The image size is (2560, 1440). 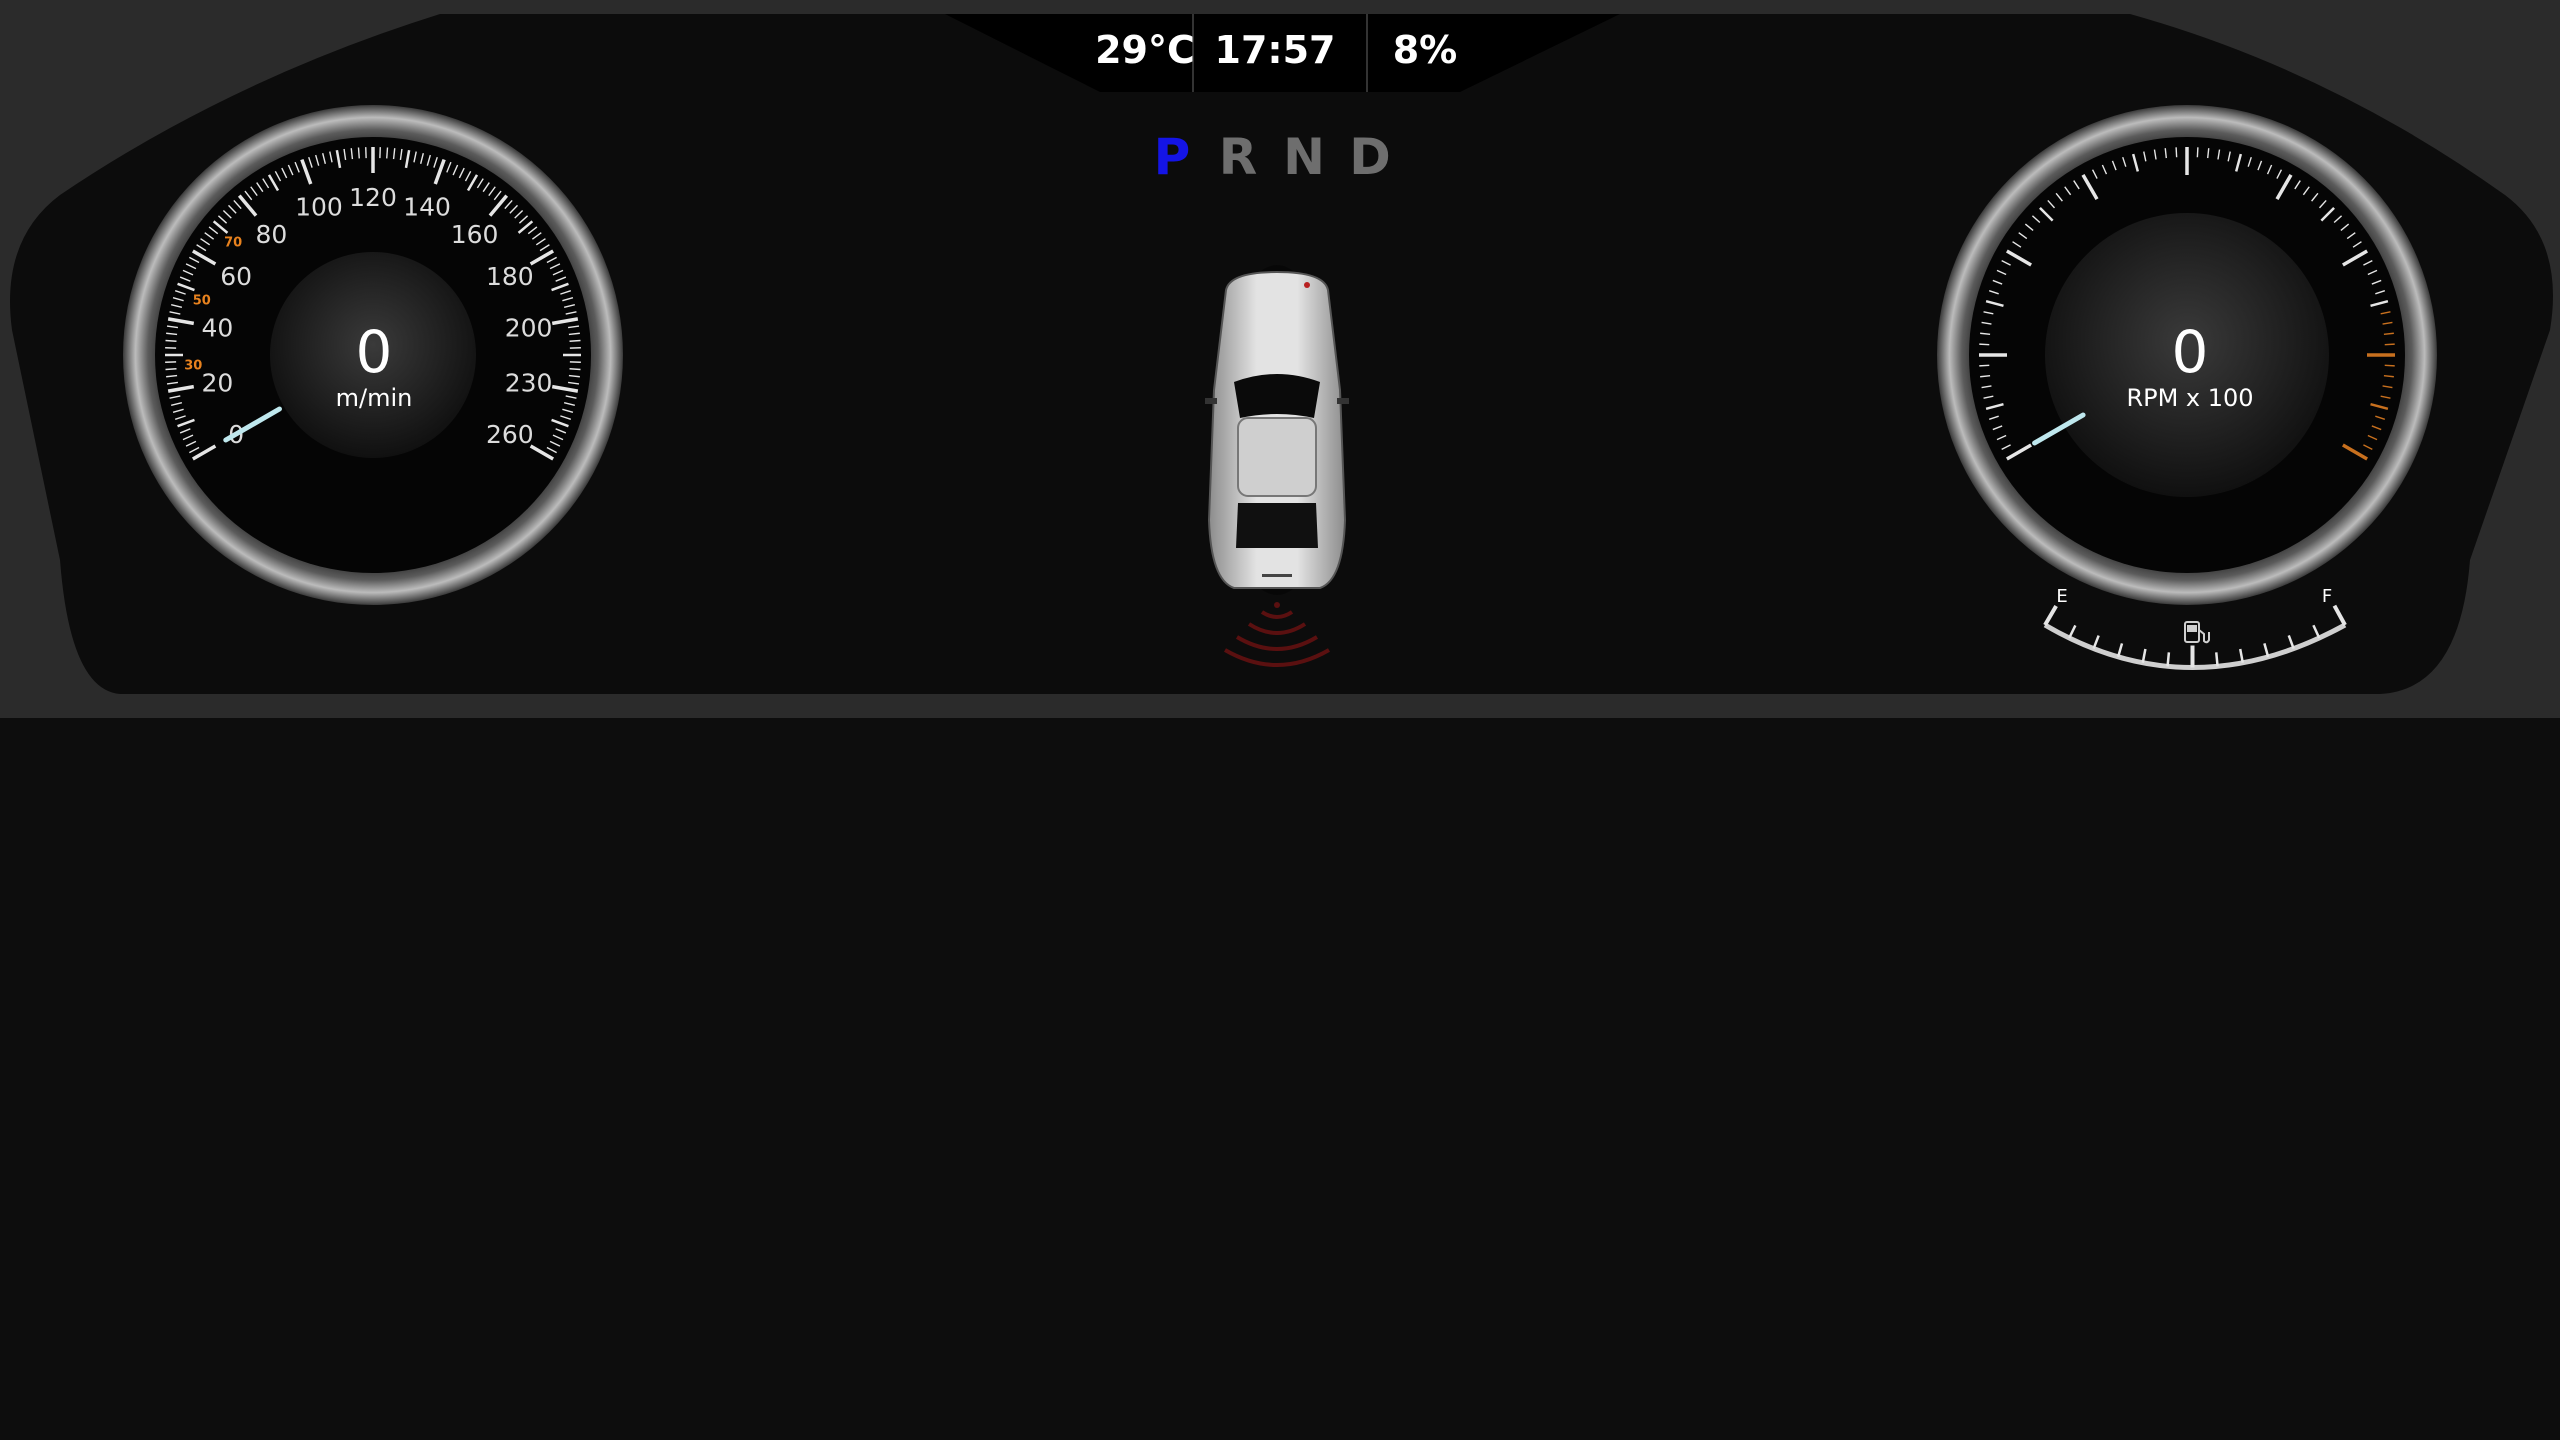 I want to click on speed-value: 0, so click(x=374, y=352).